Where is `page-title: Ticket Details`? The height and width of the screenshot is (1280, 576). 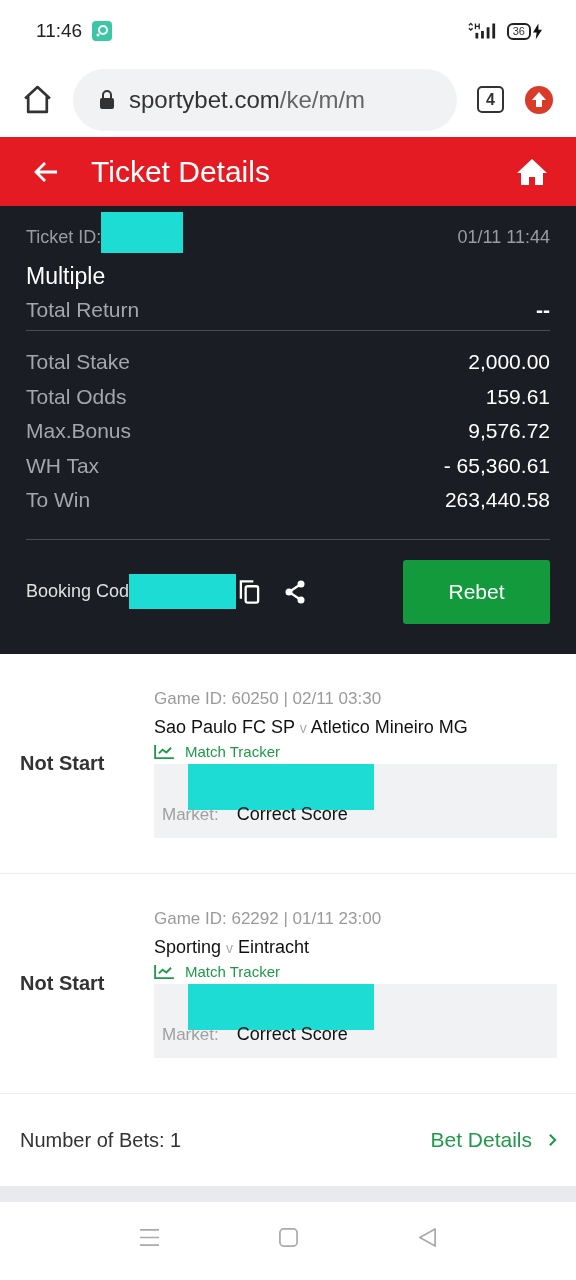
page-title: Ticket Details is located at coordinates (181, 171).